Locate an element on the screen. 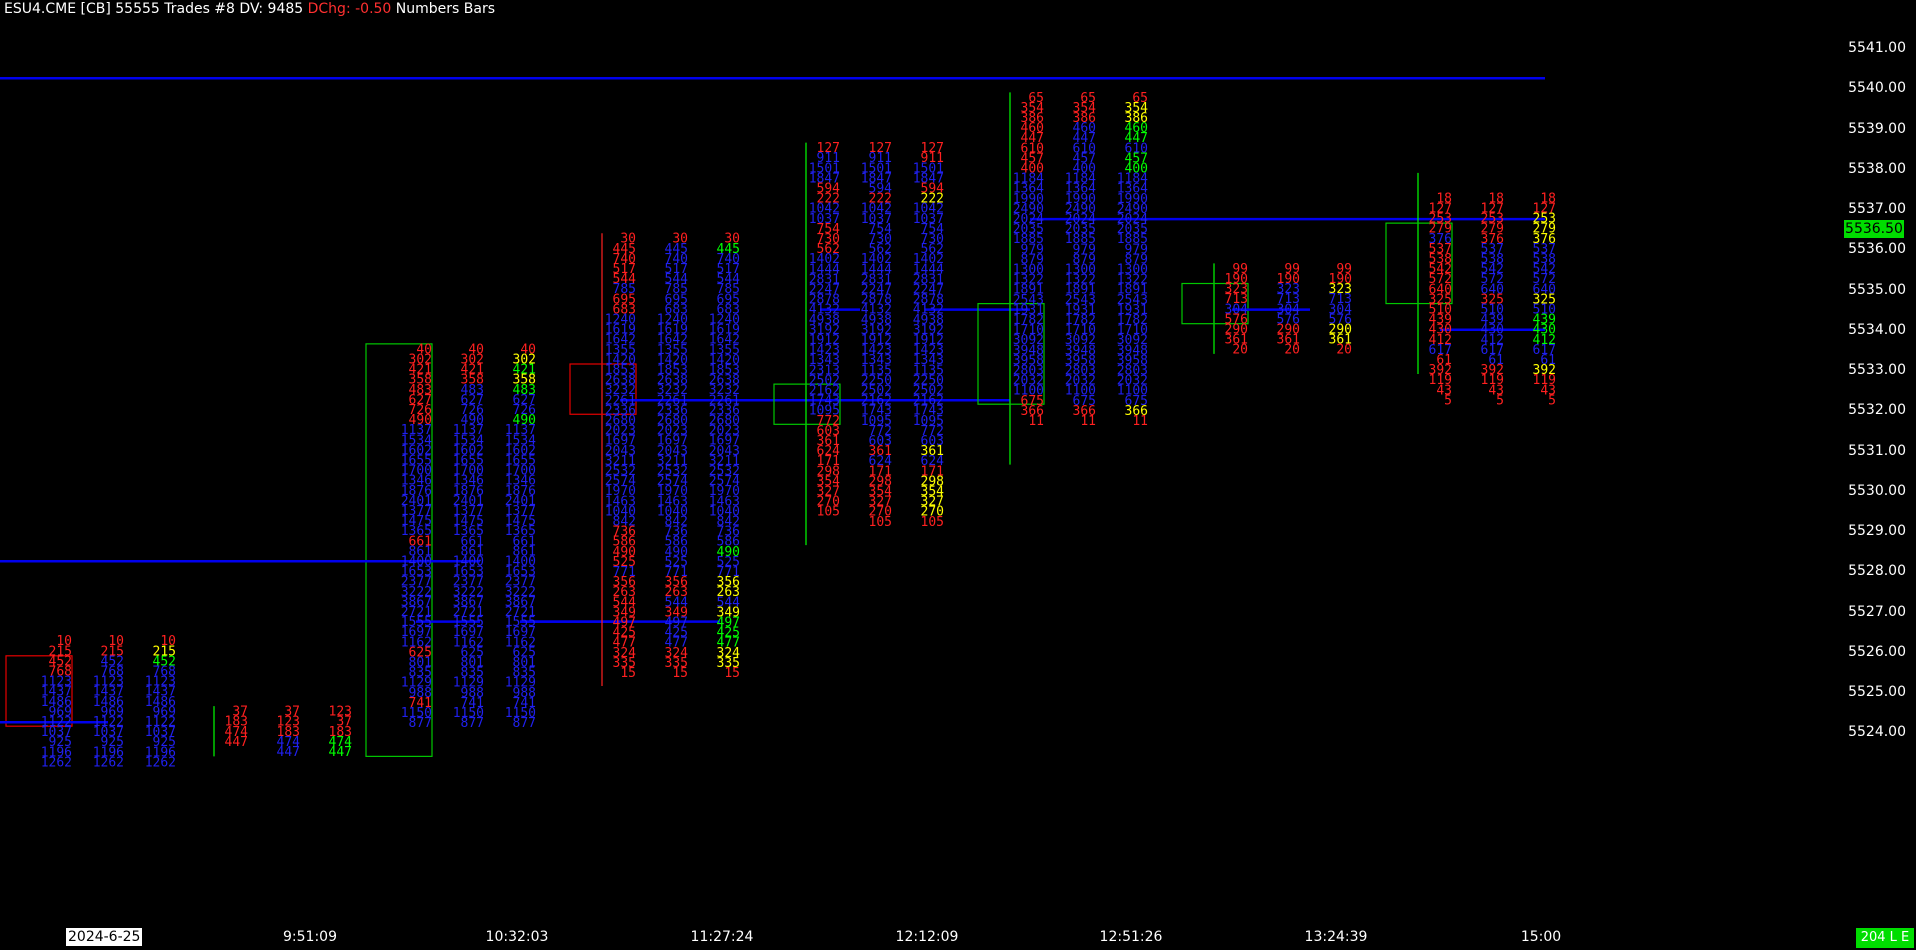 The height and width of the screenshot is (950, 1916). last-price-marker: 5536.50 is located at coordinates (1874, 229).